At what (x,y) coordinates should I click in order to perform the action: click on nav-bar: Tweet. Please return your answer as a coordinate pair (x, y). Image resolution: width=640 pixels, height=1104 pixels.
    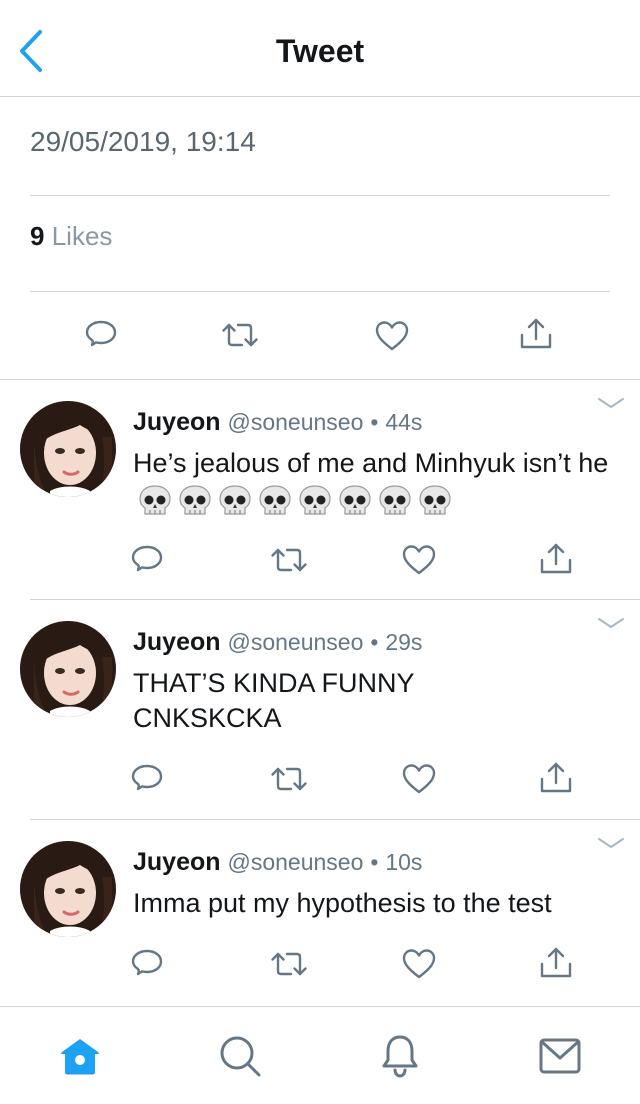
    Looking at the image, I should click on (320, 48).